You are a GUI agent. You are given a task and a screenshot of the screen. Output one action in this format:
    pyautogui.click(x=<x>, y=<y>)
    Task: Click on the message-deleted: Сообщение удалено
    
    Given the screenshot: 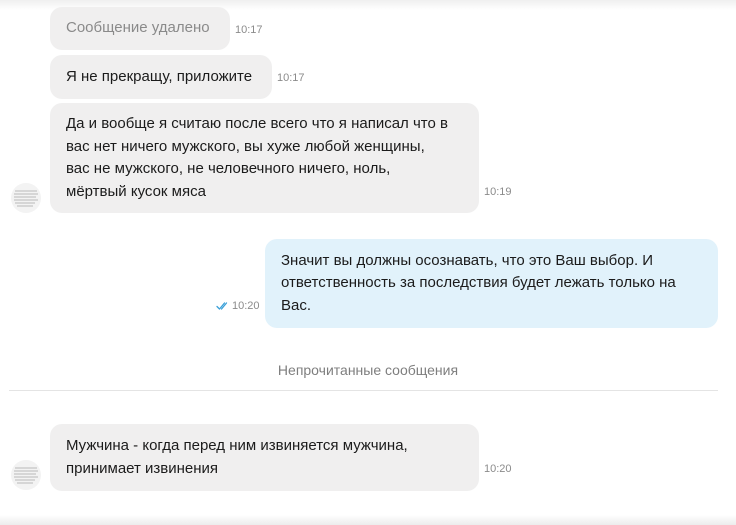 What is the action you would take?
    pyautogui.click(x=140, y=28)
    